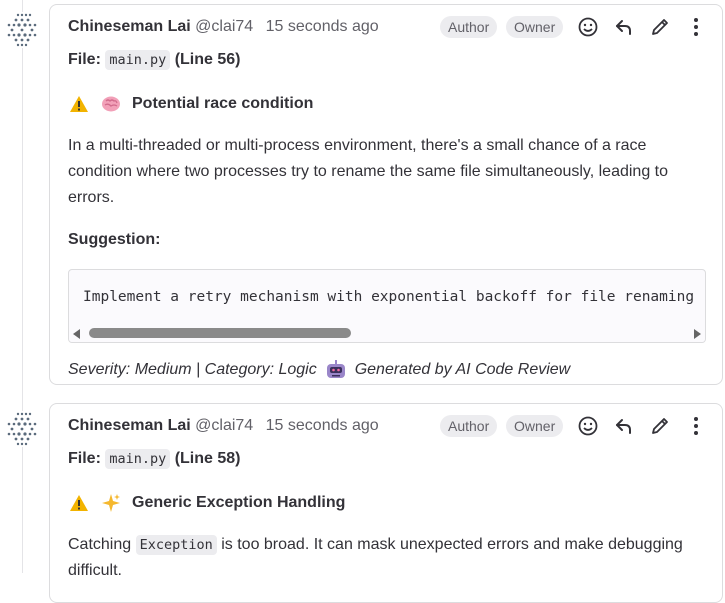 The height and width of the screenshot is (603, 725). I want to click on issue-heading: Potential race condition, so click(386, 104).